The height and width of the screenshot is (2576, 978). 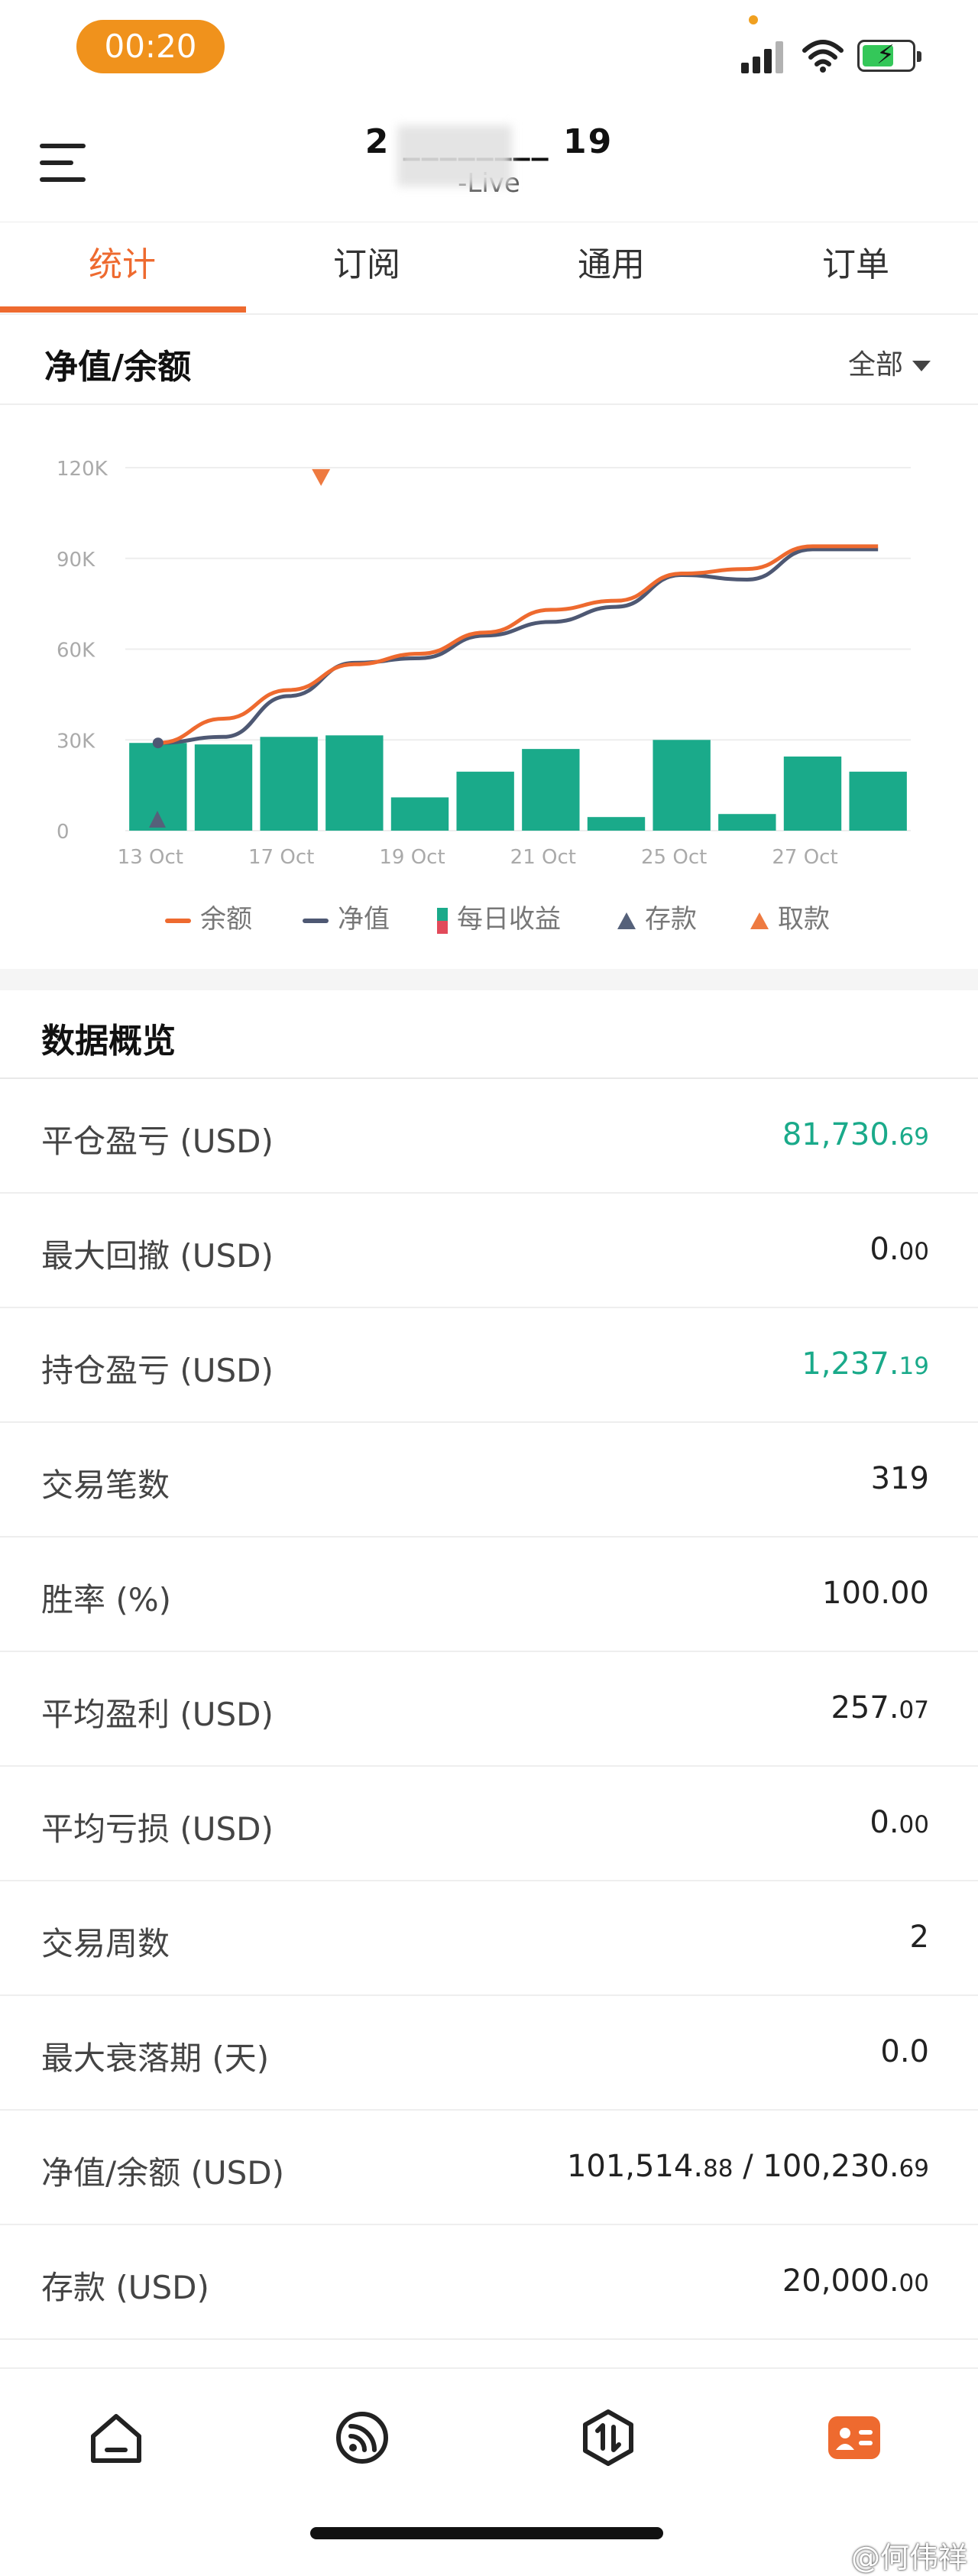 What do you see at coordinates (123, 310) in the screenshot?
I see `active-tab-indicator` at bounding box center [123, 310].